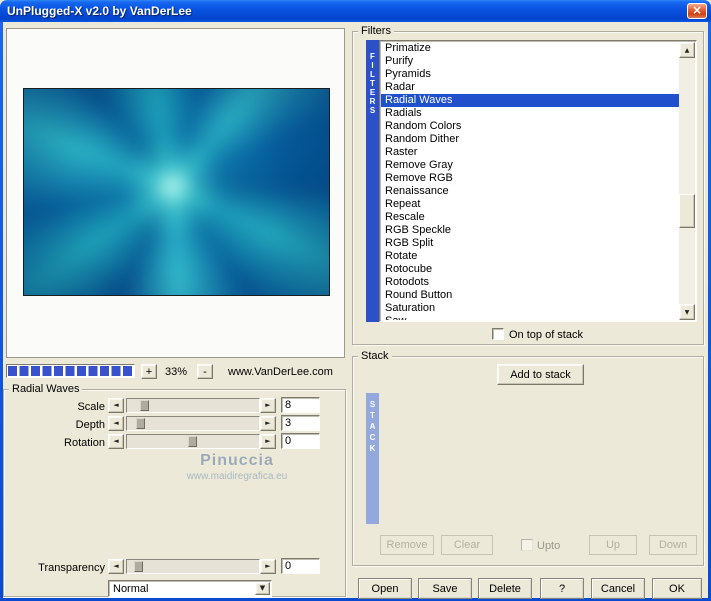 This screenshot has height=601, width=711. I want to click on scale-slider-track, so click(193, 405).